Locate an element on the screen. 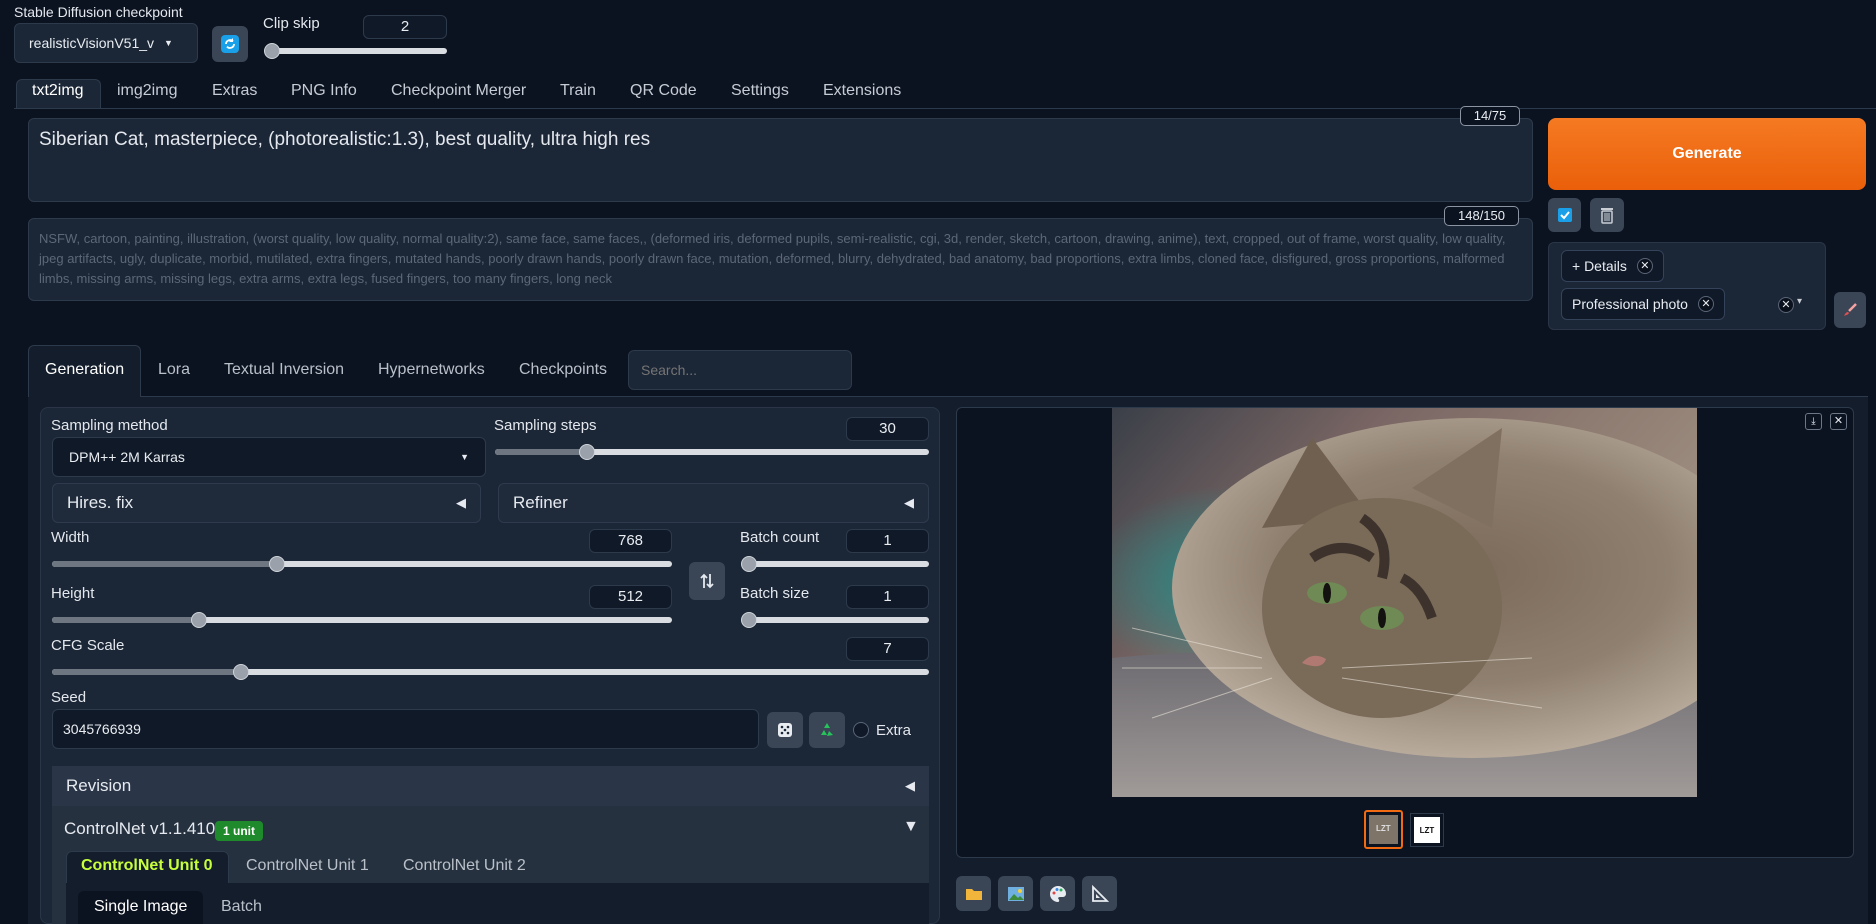 Image resolution: width=1876 pixels, height=924 pixels. generate-button: Generate is located at coordinates (1707, 154).